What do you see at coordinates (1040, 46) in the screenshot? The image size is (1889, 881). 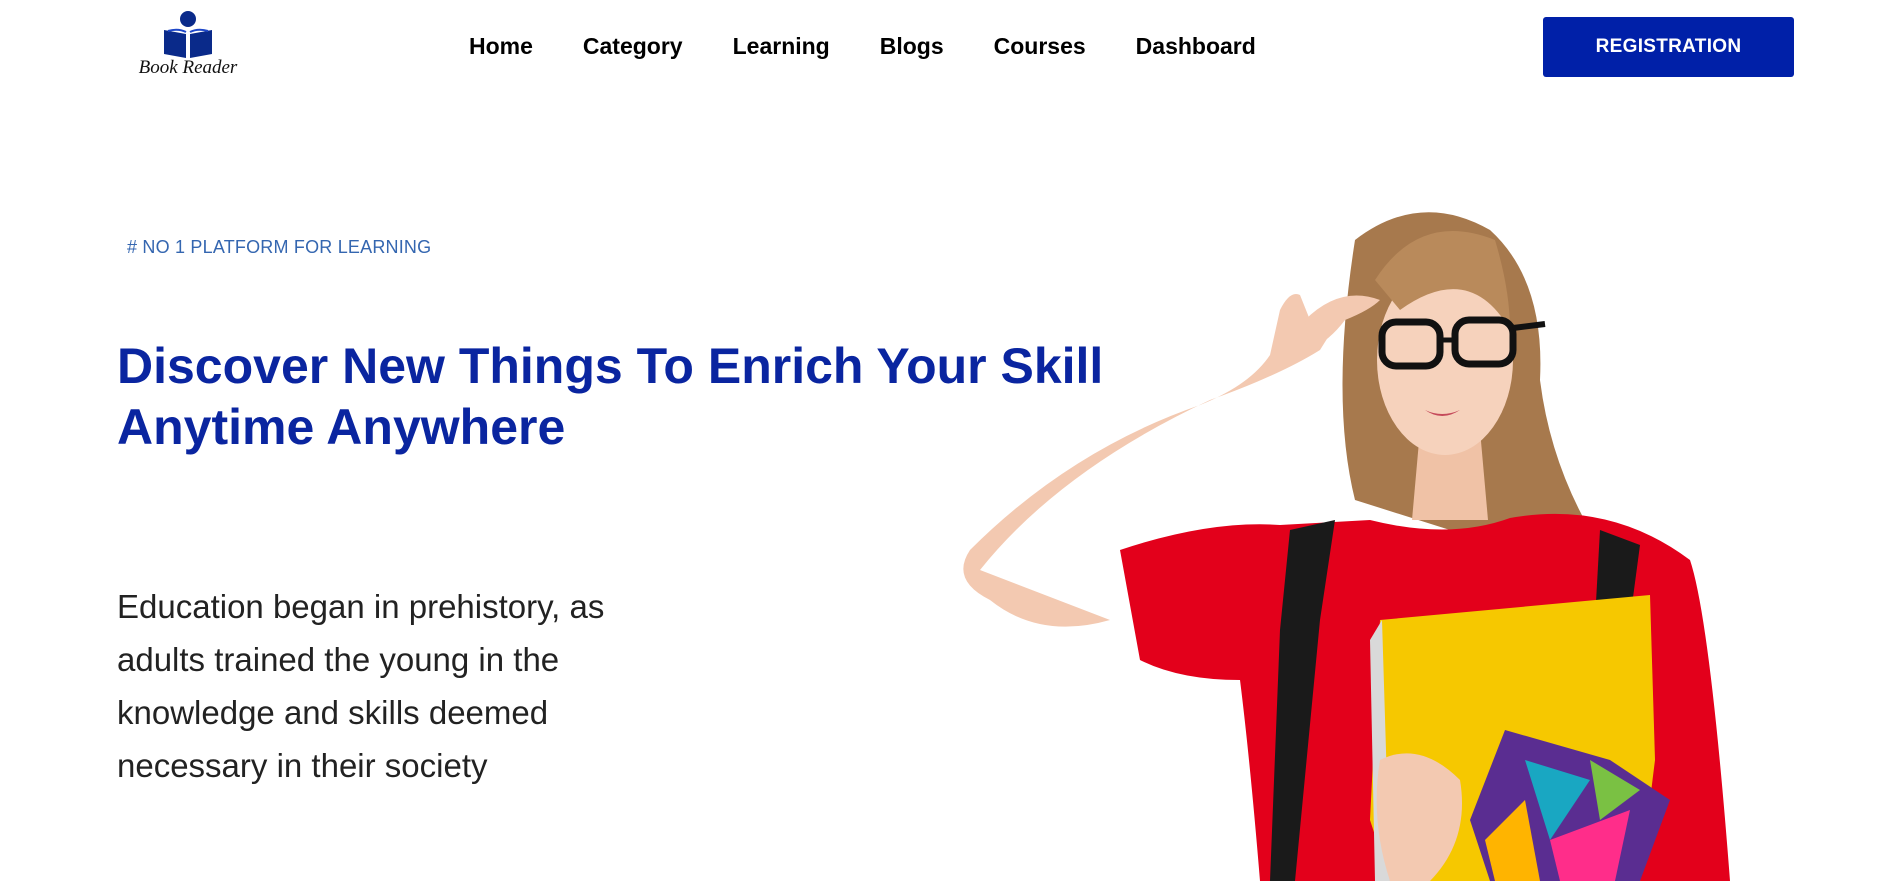 I see `nav-courses: Courses` at bounding box center [1040, 46].